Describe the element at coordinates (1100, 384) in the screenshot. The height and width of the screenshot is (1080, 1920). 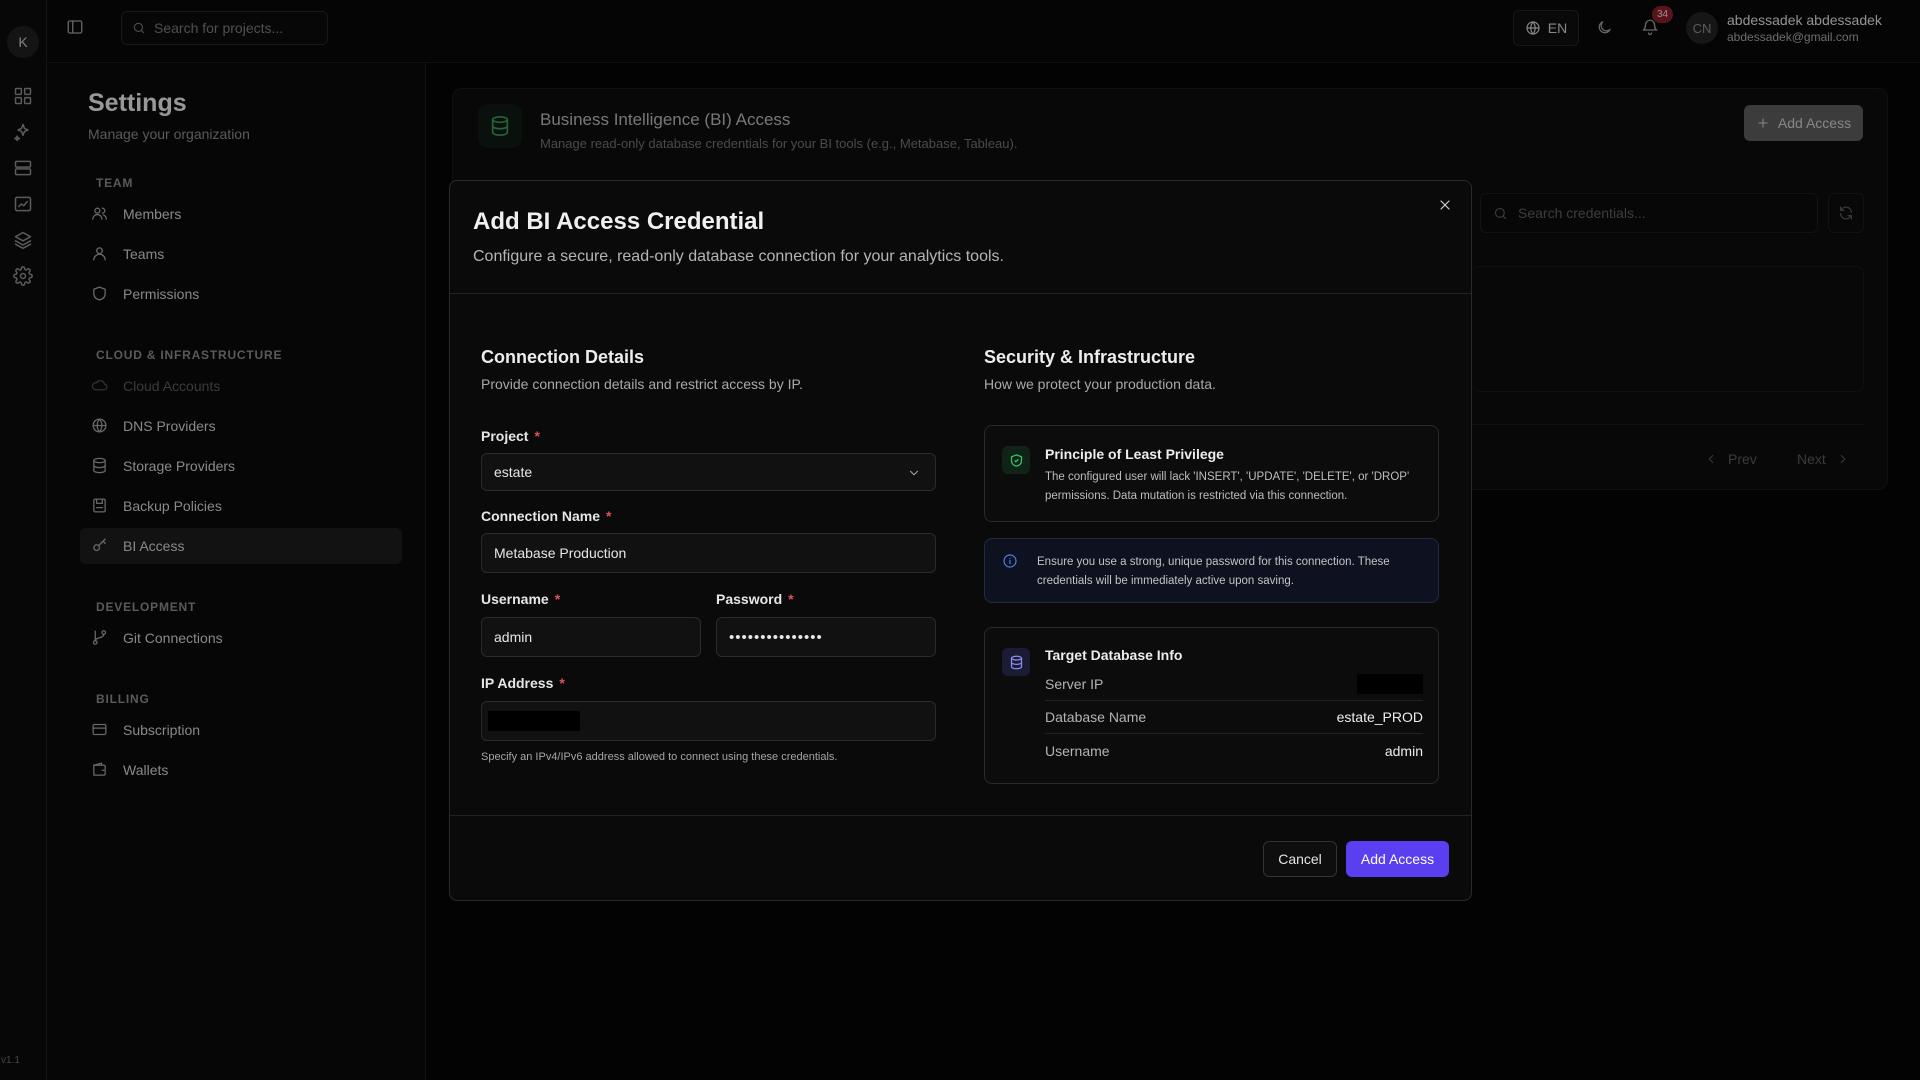
I see `security-subtitle: How we protect your production data.` at that location.